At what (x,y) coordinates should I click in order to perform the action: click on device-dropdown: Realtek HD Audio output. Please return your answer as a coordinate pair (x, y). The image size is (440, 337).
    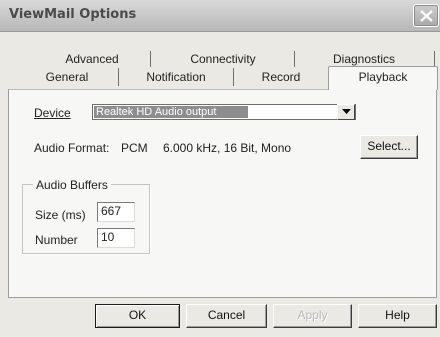
    Looking at the image, I should click on (224, 112).